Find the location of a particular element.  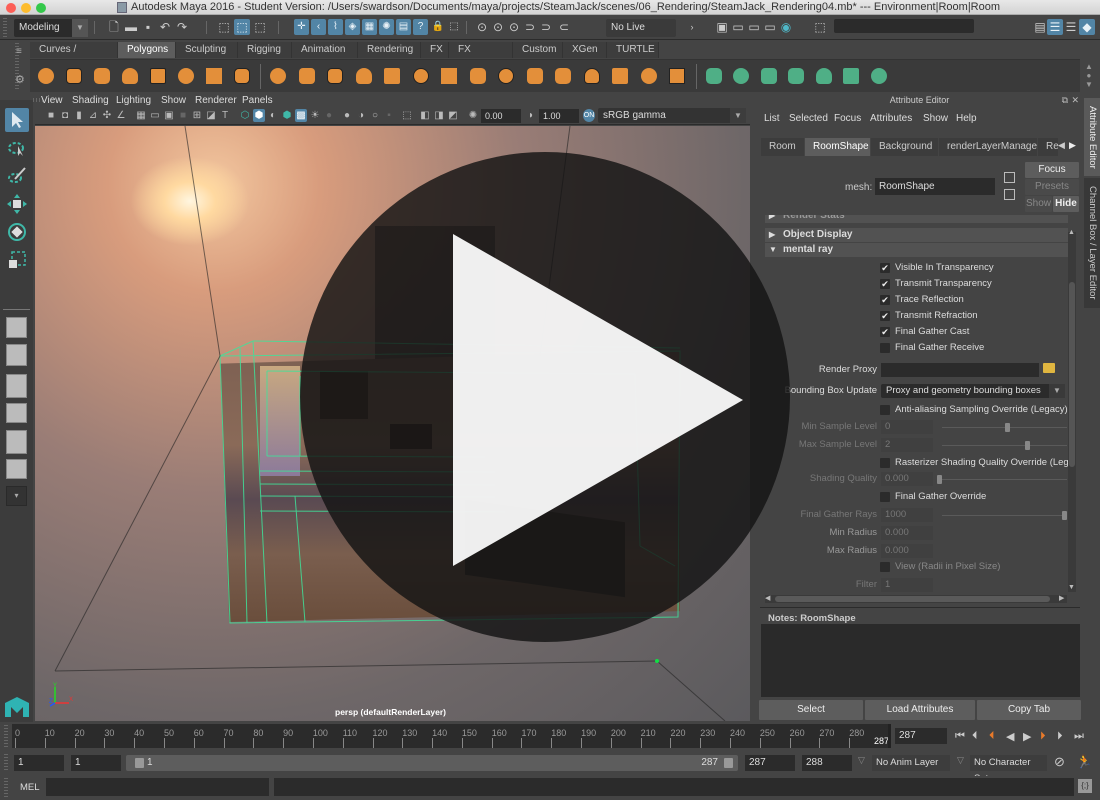

paint-select-tool is located at coordinates (17, 176).